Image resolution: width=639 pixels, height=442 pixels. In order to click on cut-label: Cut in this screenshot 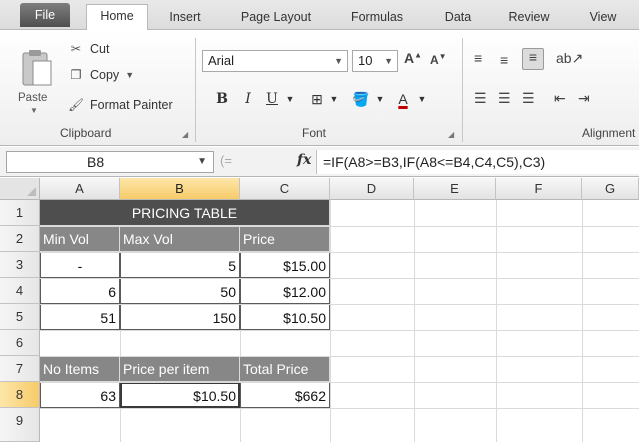, I will do `click(100, 49)`.